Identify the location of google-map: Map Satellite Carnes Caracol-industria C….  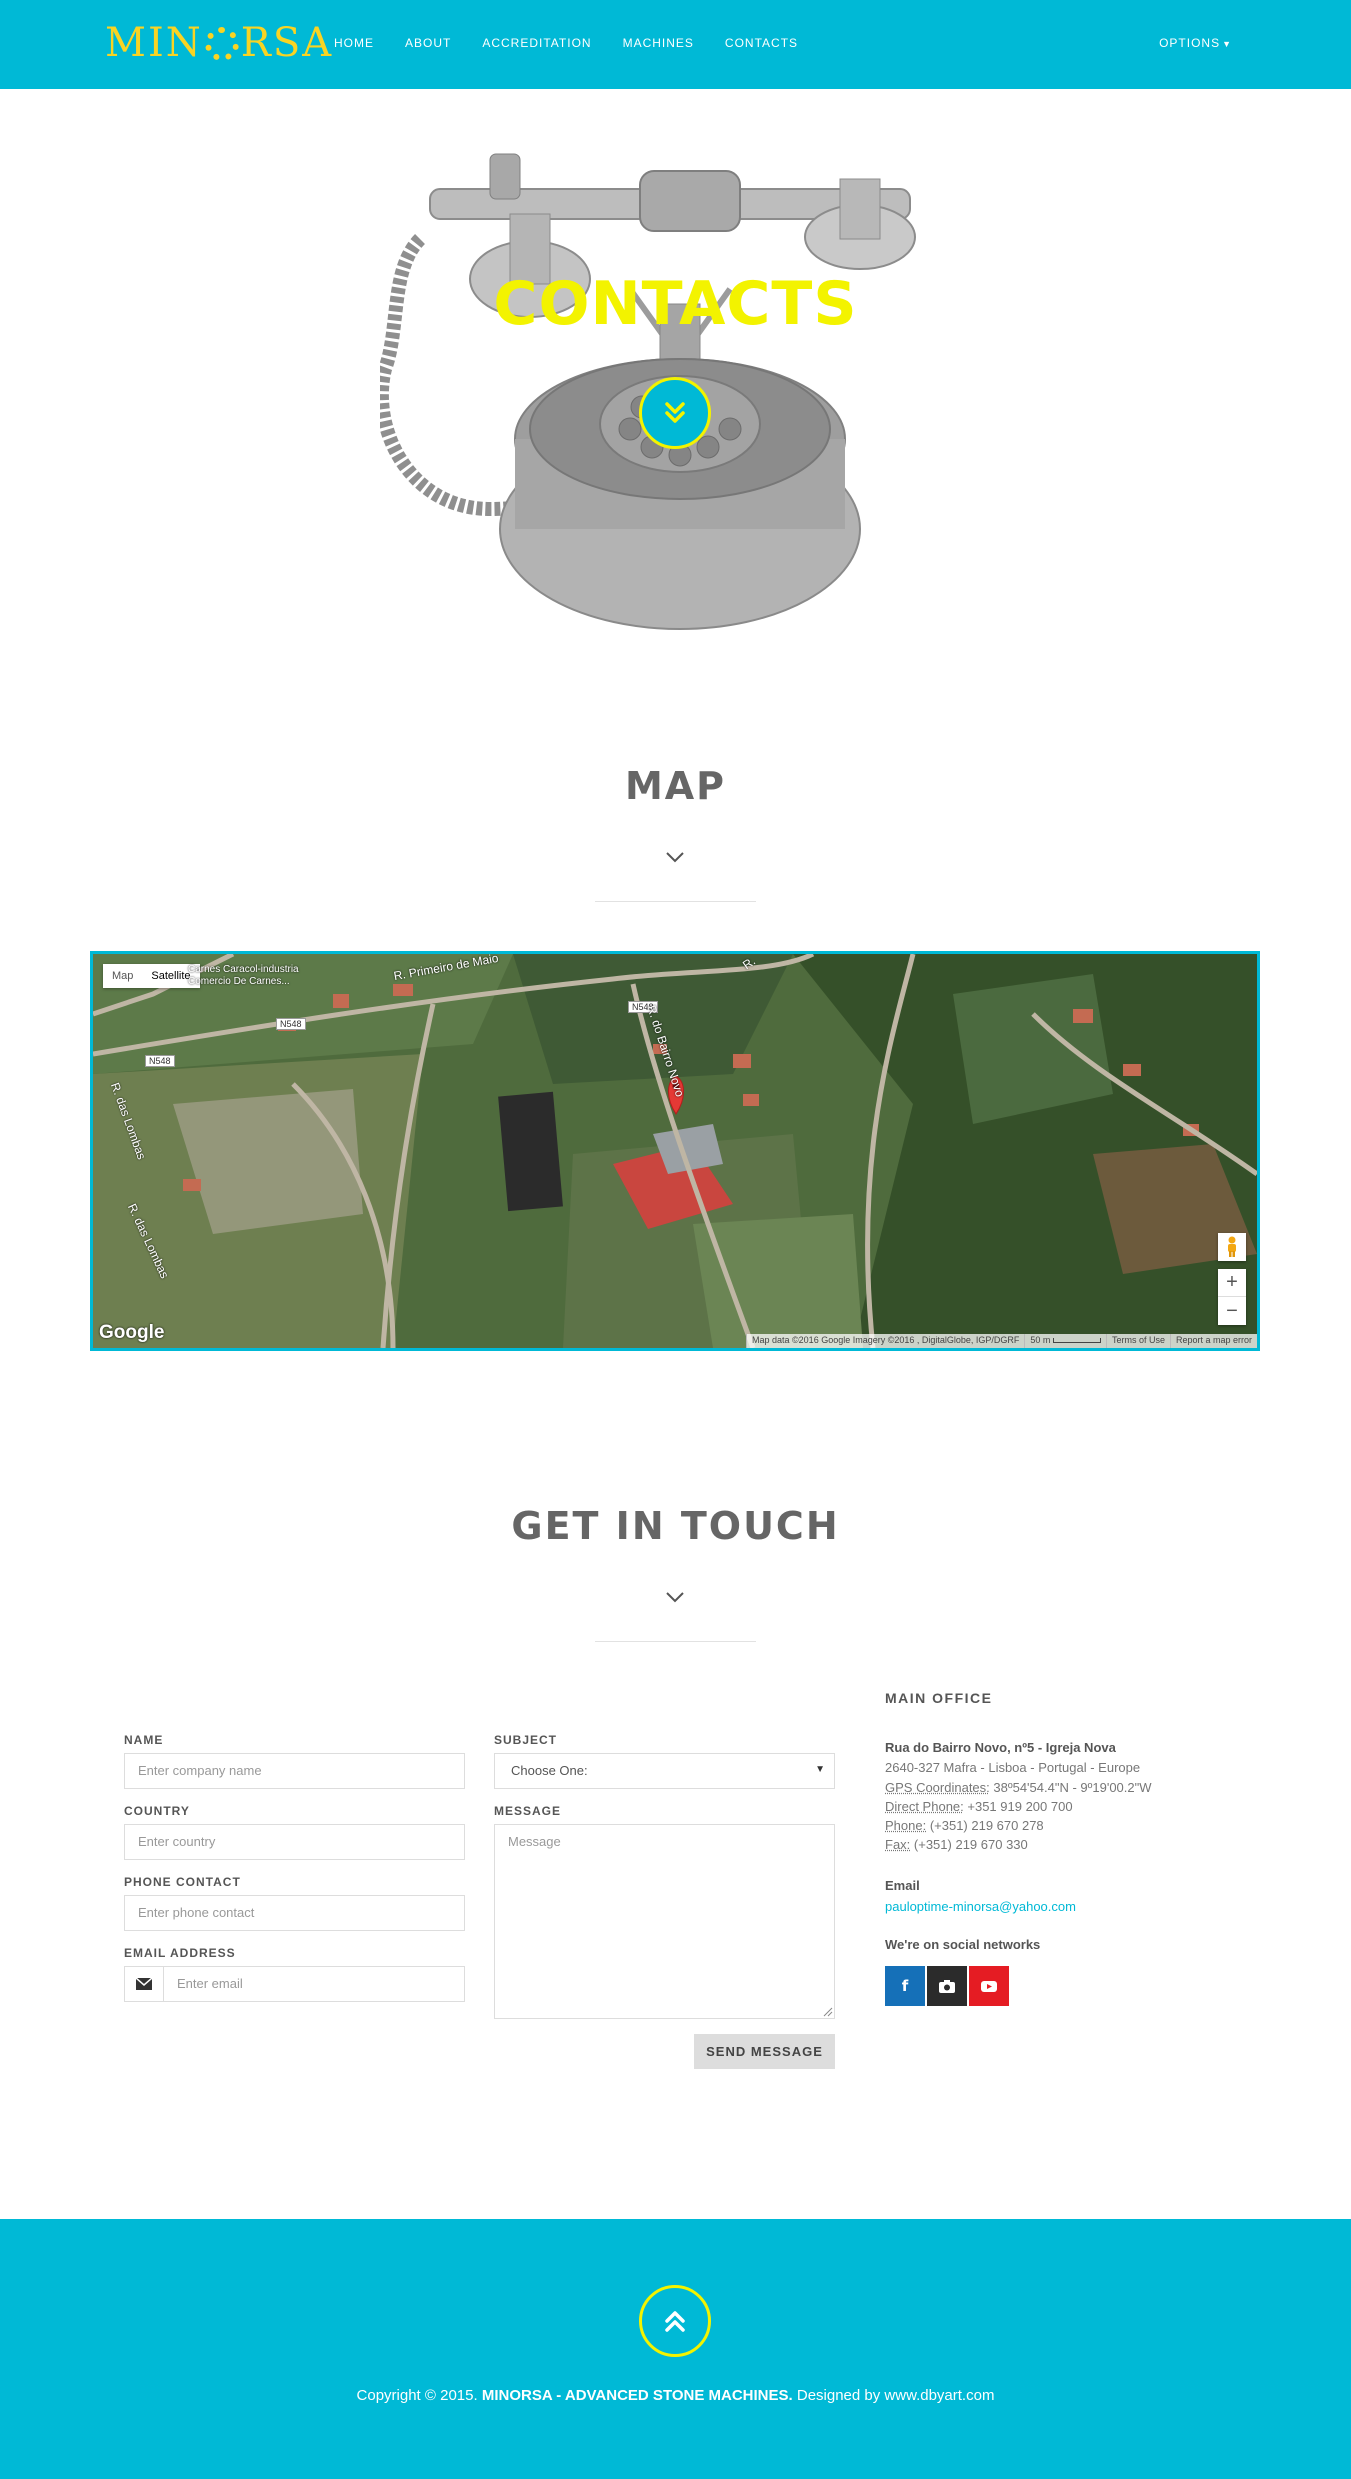
(675, 1151).